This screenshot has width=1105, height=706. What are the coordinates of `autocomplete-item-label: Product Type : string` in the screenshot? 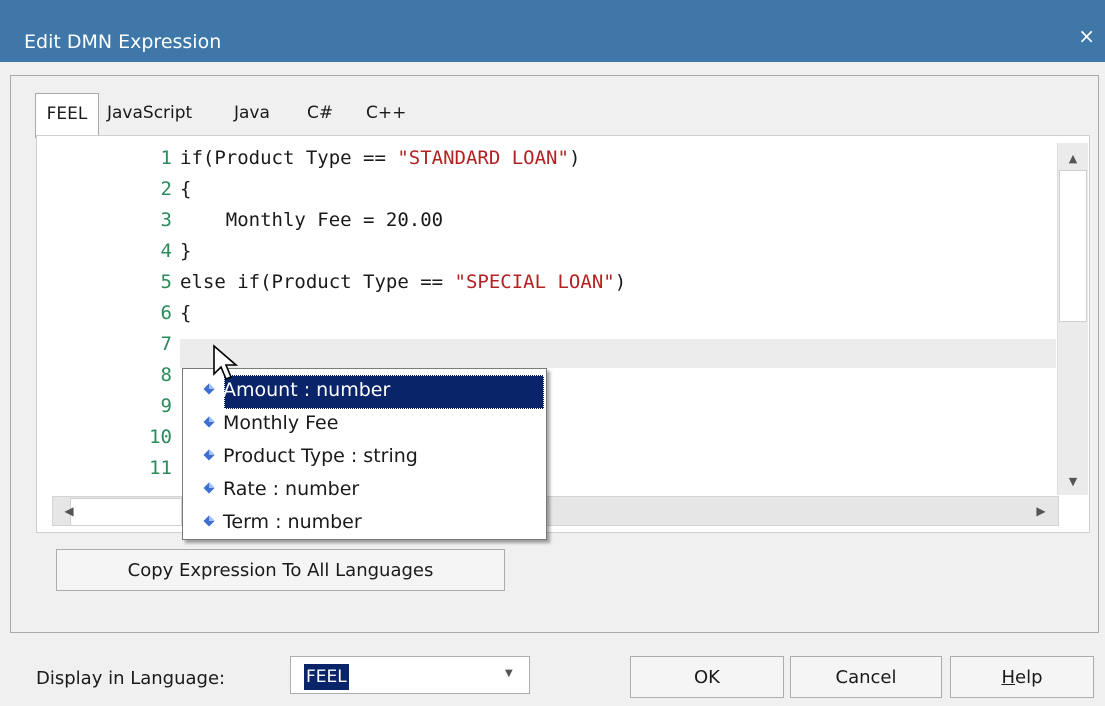 It's located at (320, 456).